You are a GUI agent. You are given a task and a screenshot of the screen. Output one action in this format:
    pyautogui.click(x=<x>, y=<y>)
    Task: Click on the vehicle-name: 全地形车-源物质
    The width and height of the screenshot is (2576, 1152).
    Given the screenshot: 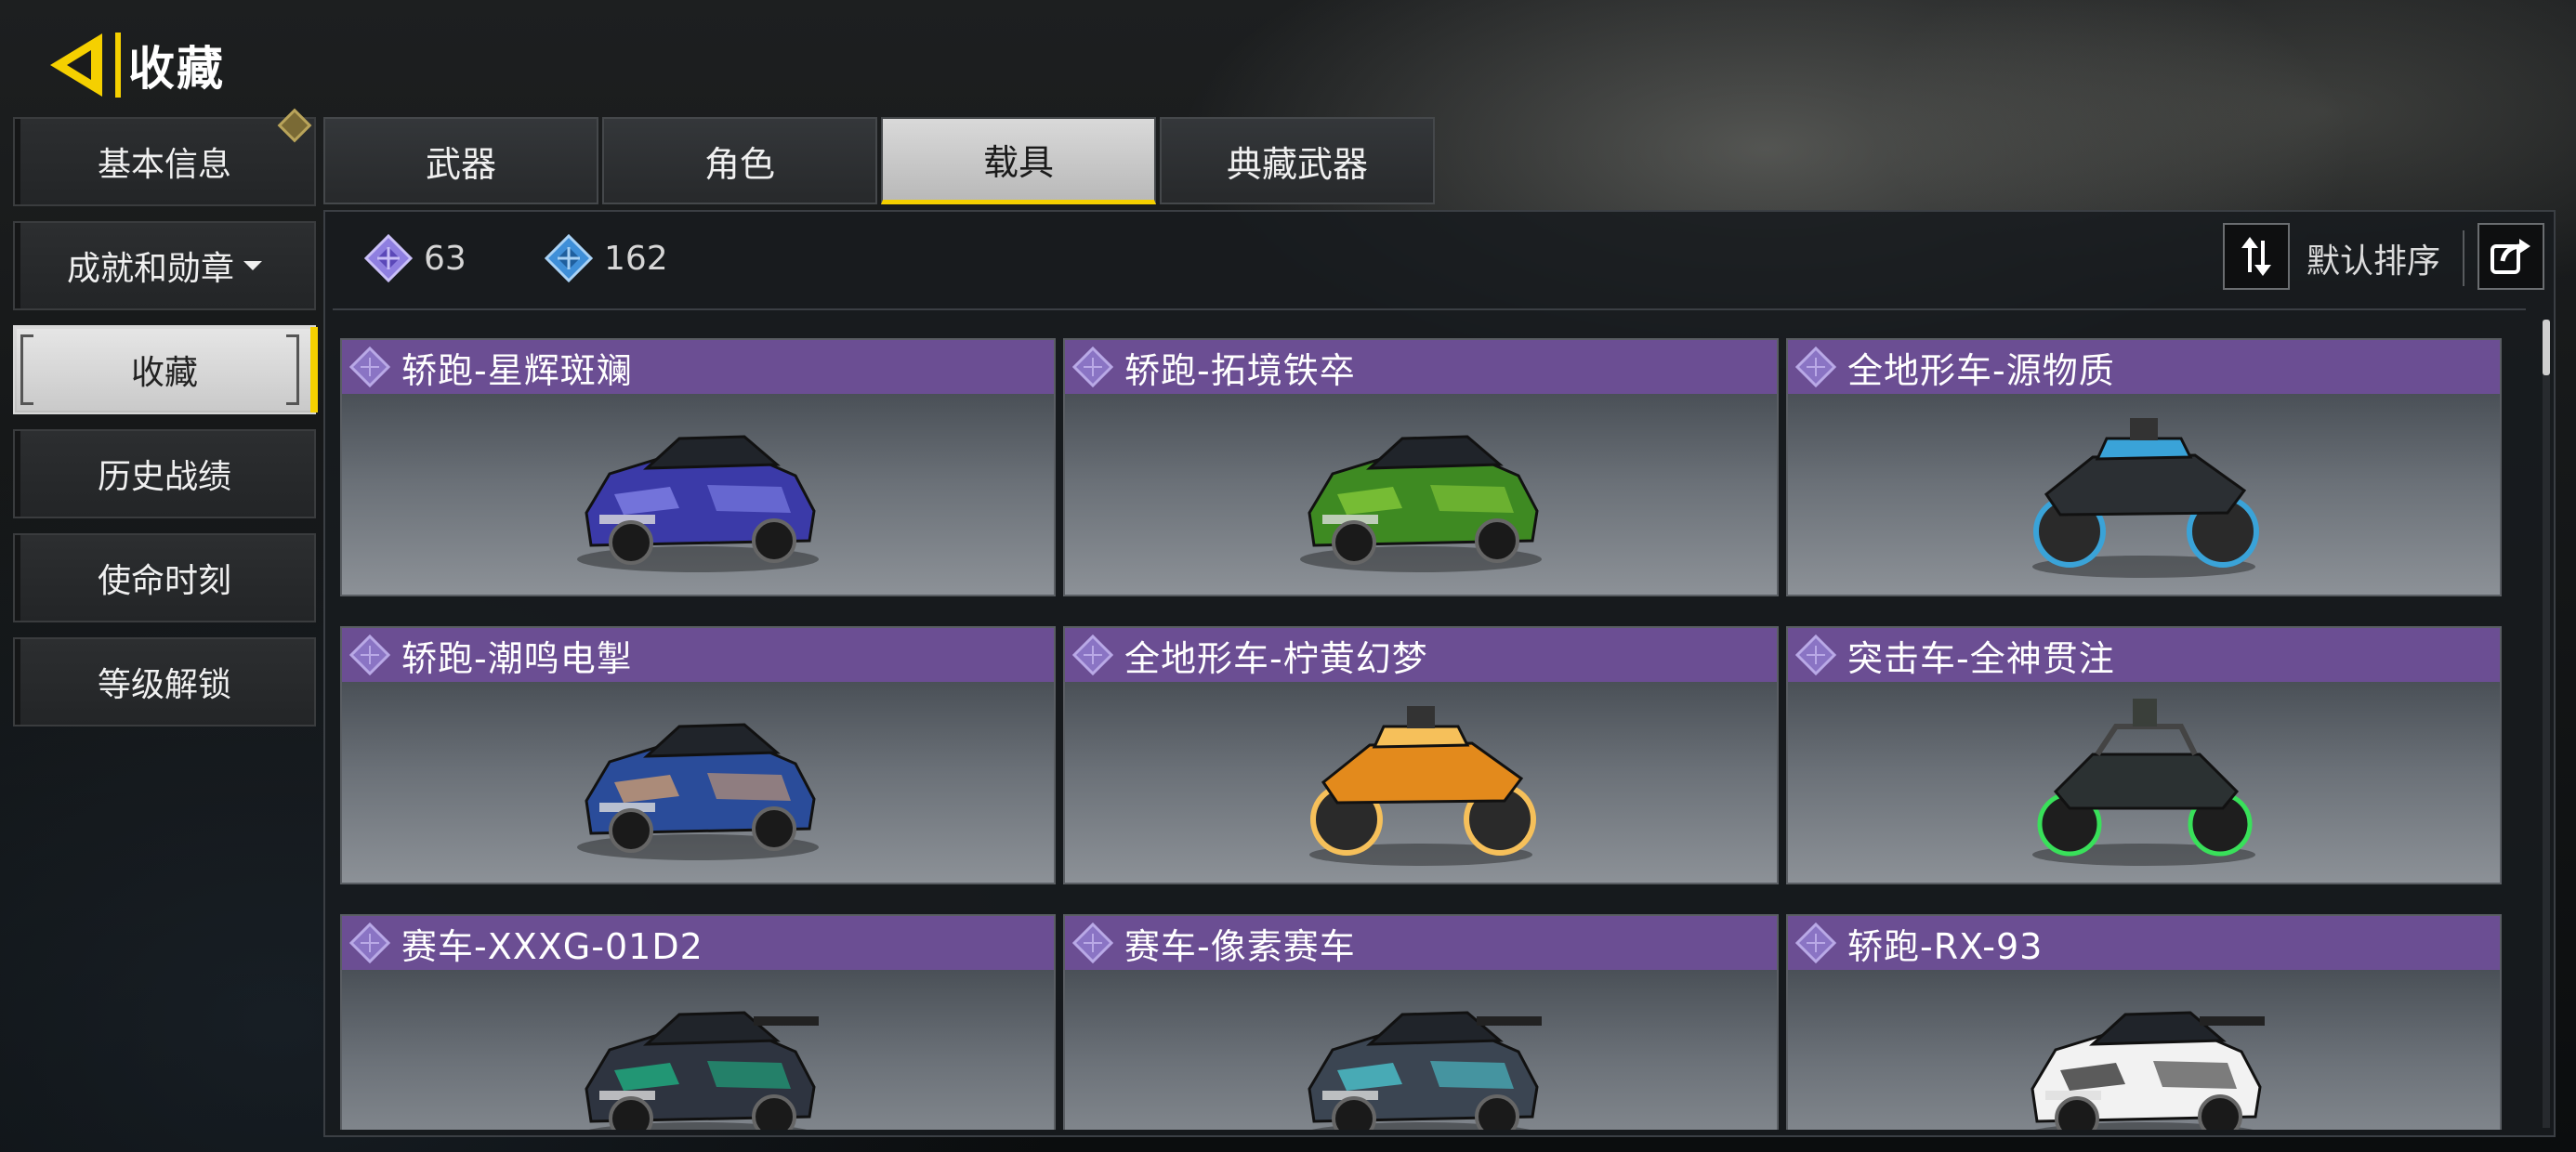 What is the action you would take?
    pyautogui.click(x=1981, y=370)
    